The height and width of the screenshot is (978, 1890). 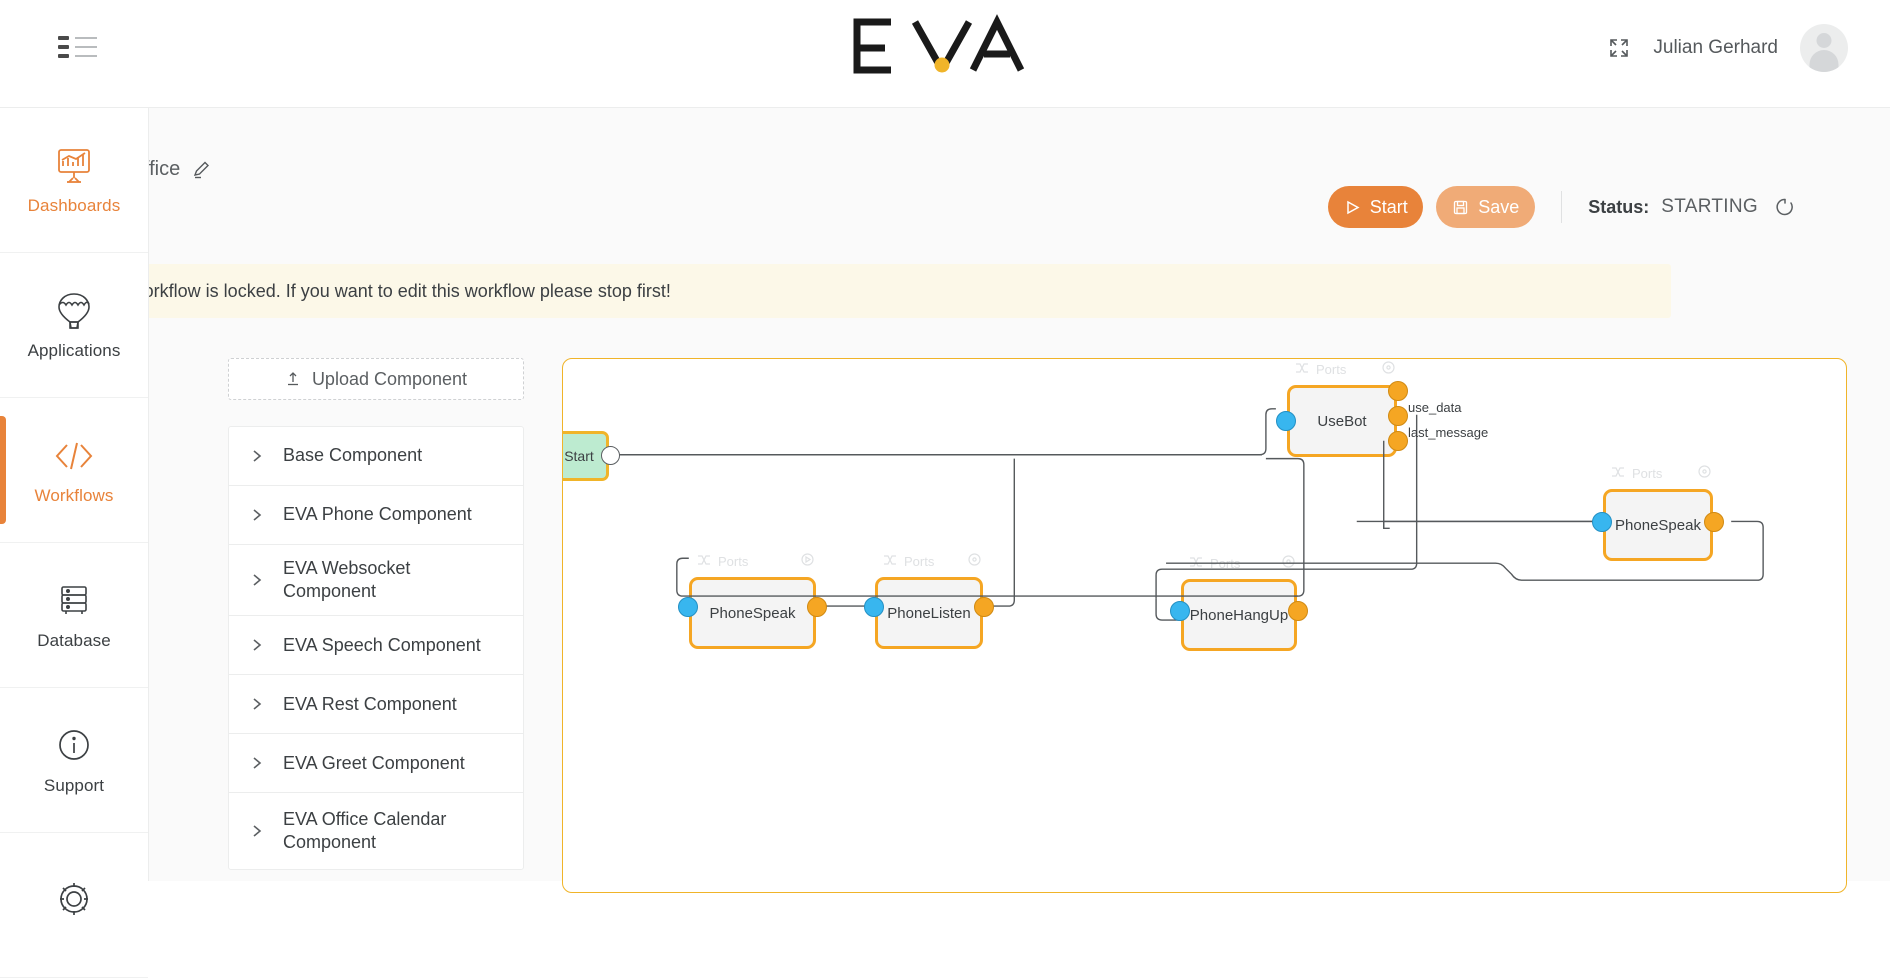 I want to click on start-button-label: Start, so click(x=1388, y=206).